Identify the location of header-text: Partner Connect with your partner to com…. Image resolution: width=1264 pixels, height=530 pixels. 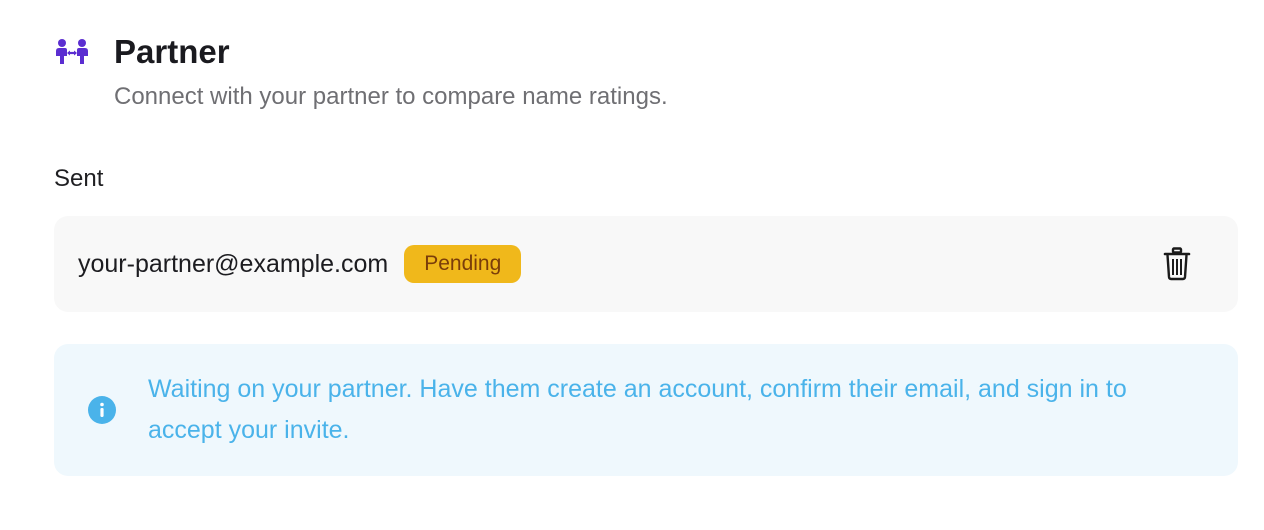
(391, 72).